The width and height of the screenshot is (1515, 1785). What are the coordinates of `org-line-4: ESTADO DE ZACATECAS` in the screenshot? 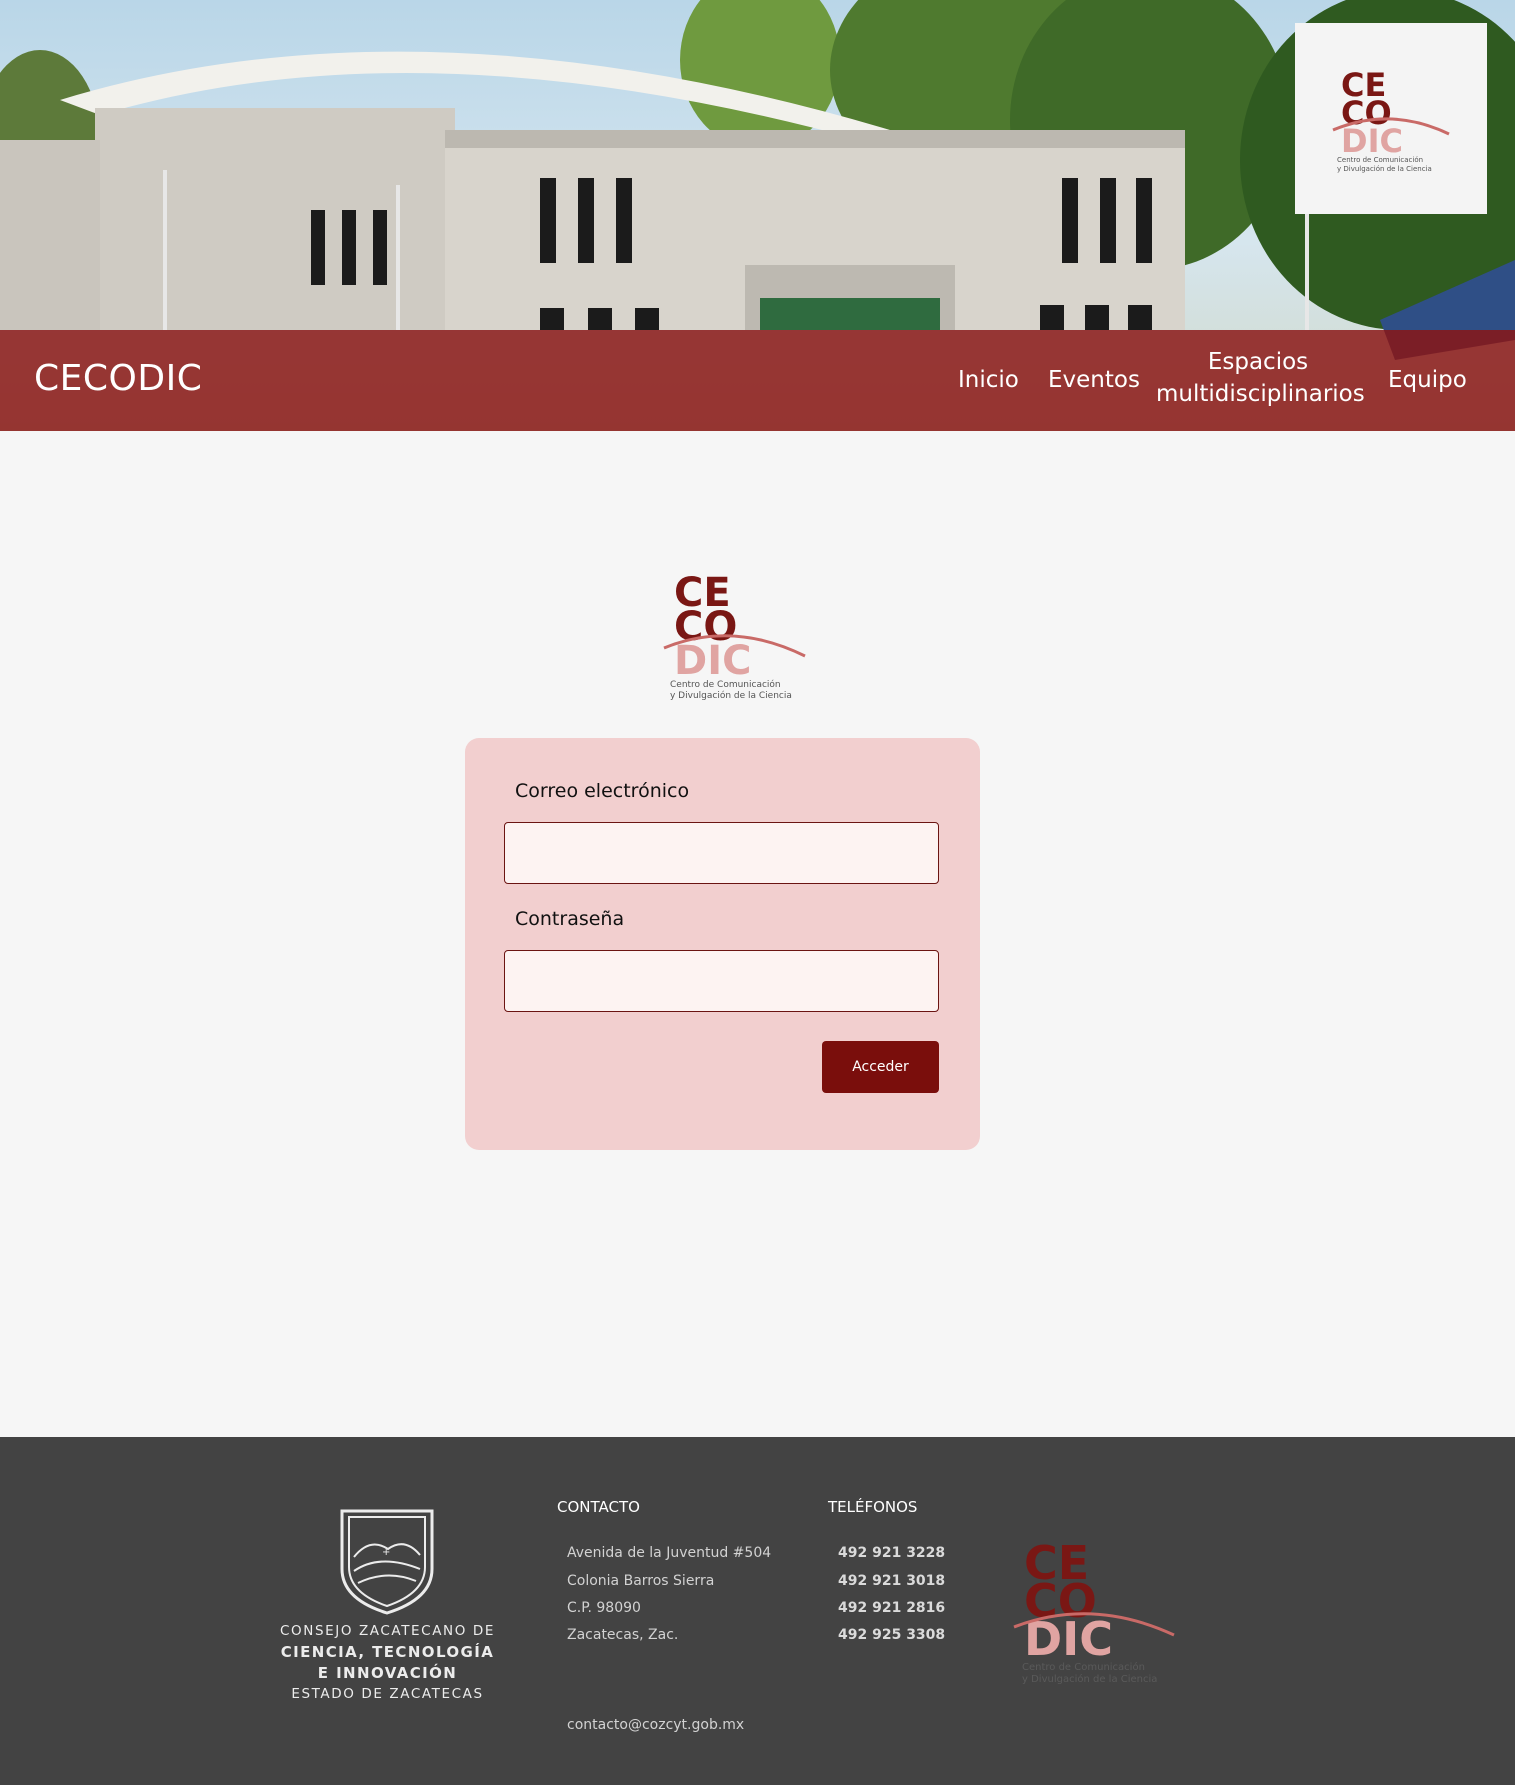 It's located at (387, 1694).